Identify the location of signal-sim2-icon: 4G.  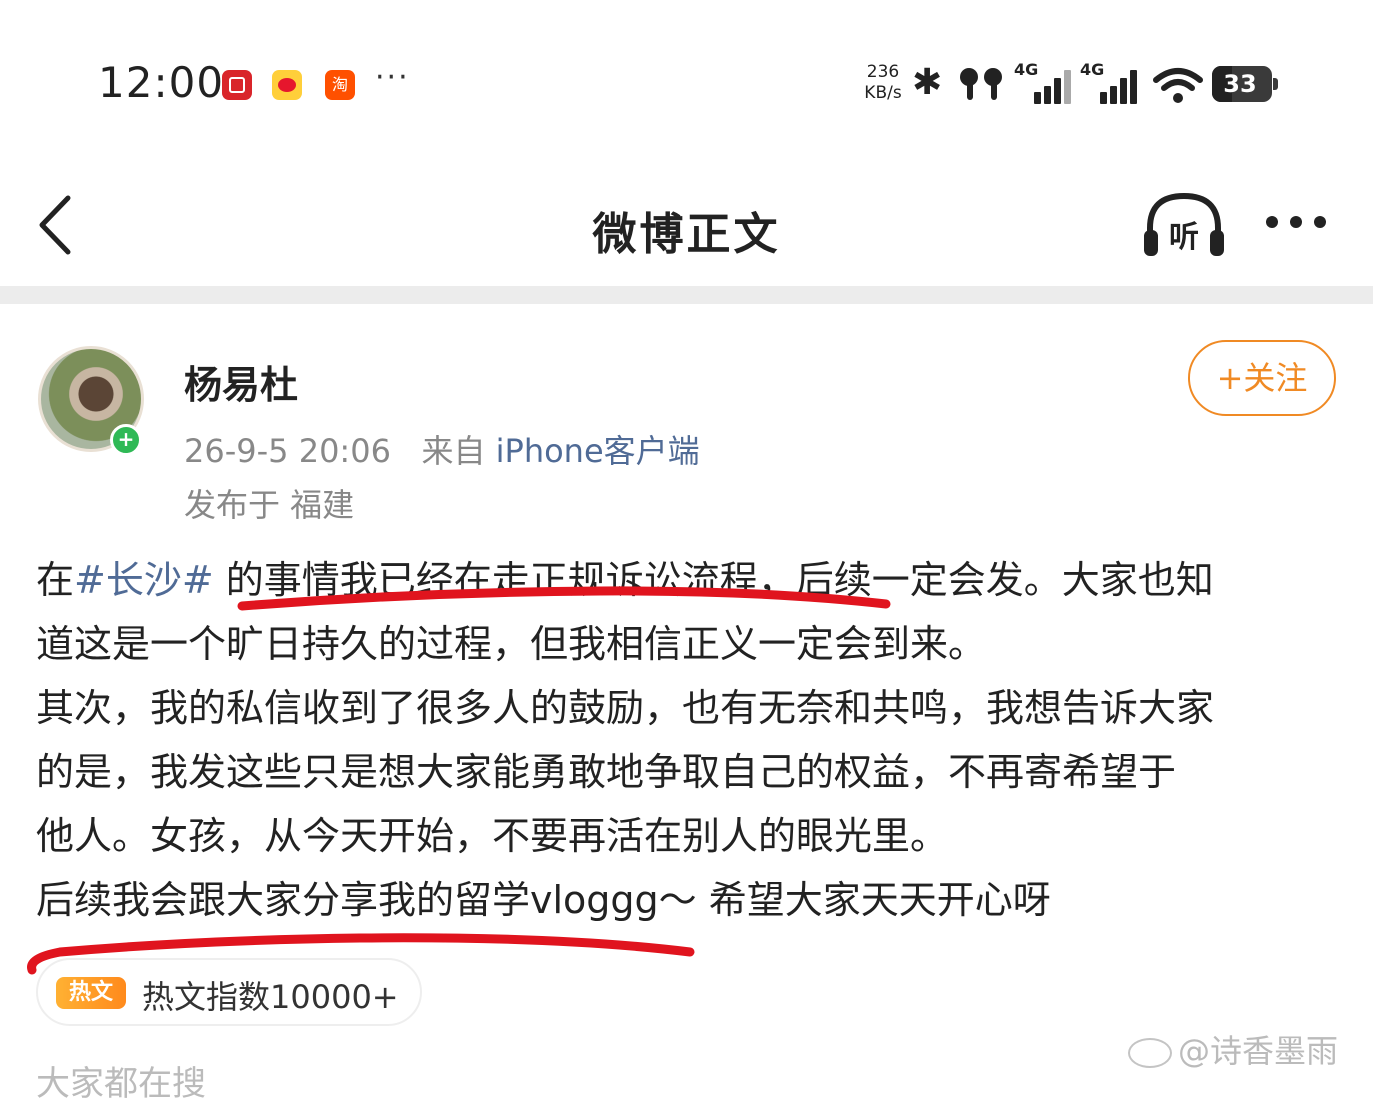
(1111, 82).